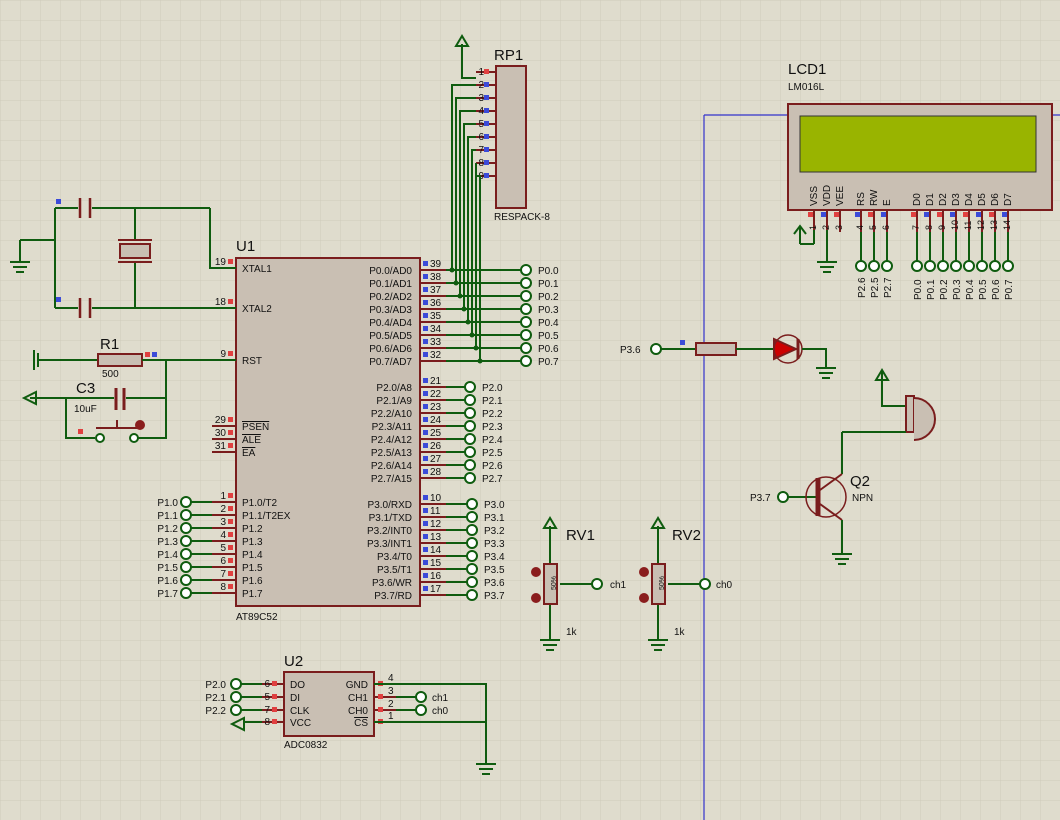 The image size is (1060, 820). What do you see at coordinates (436, 433) in the screenshot?
I see `u1-pin-num: 25` at bounding box center [436, 433].